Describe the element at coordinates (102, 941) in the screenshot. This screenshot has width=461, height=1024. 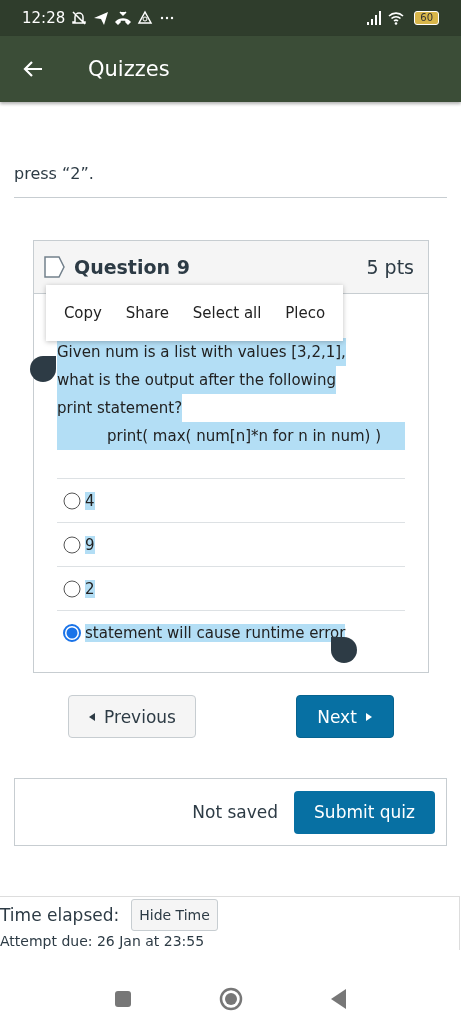
I see `due-date: Attempt due: 26 Jan at 23:55` at that location.